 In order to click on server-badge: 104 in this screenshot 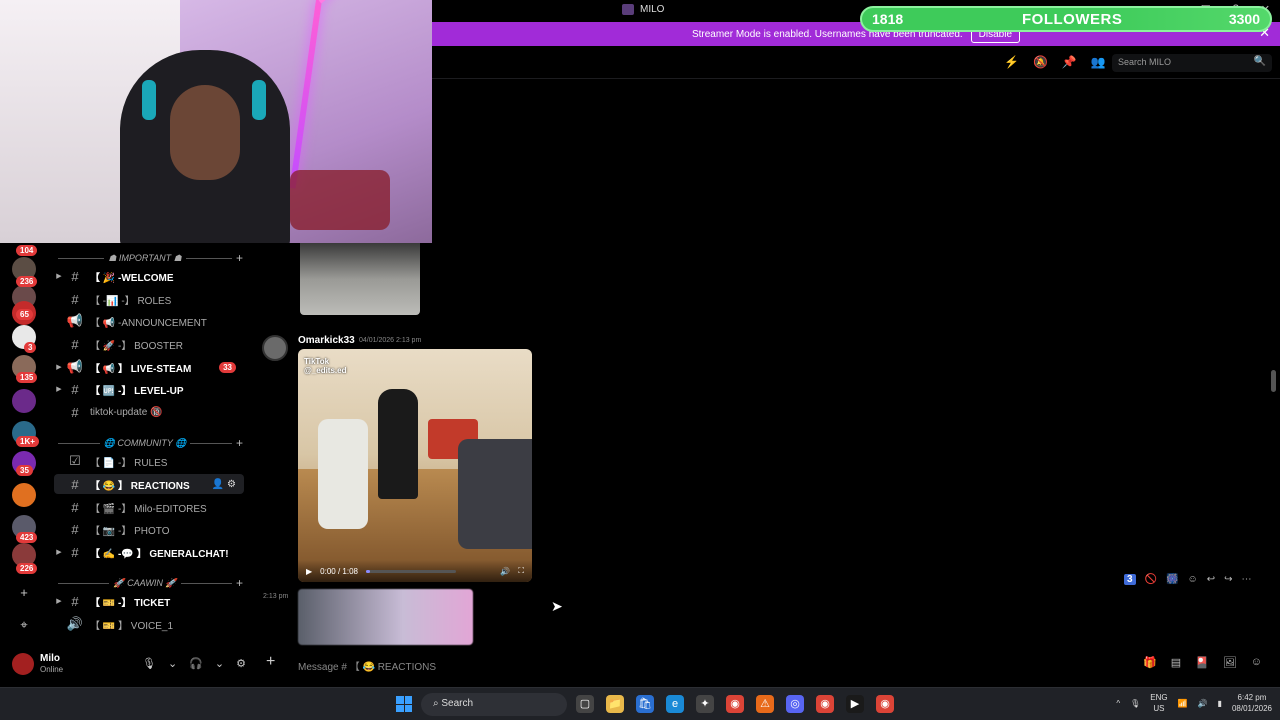, I will do `click(27, 250)`.